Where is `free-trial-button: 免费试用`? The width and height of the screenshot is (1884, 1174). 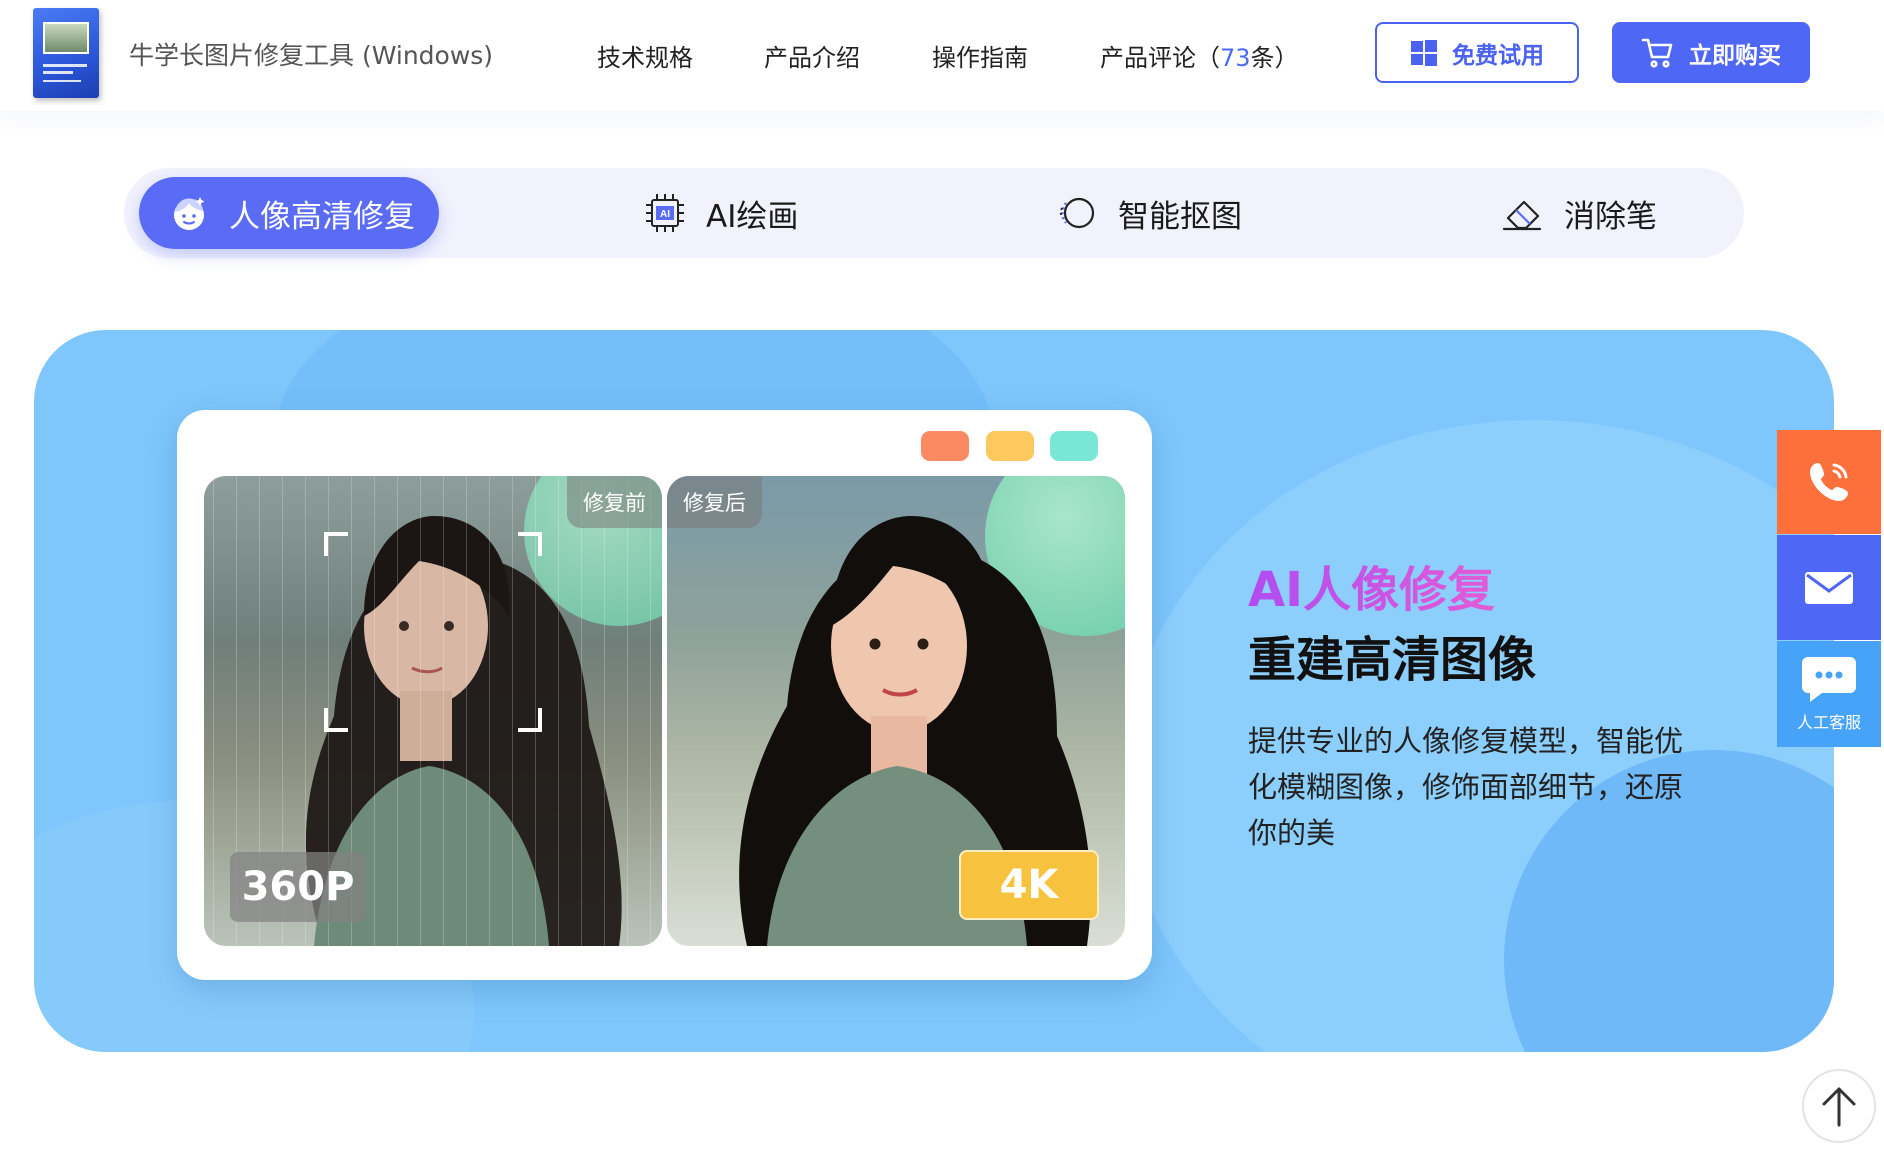 free-trial-button: 免费试用 is located at coordinates (1477, 52).